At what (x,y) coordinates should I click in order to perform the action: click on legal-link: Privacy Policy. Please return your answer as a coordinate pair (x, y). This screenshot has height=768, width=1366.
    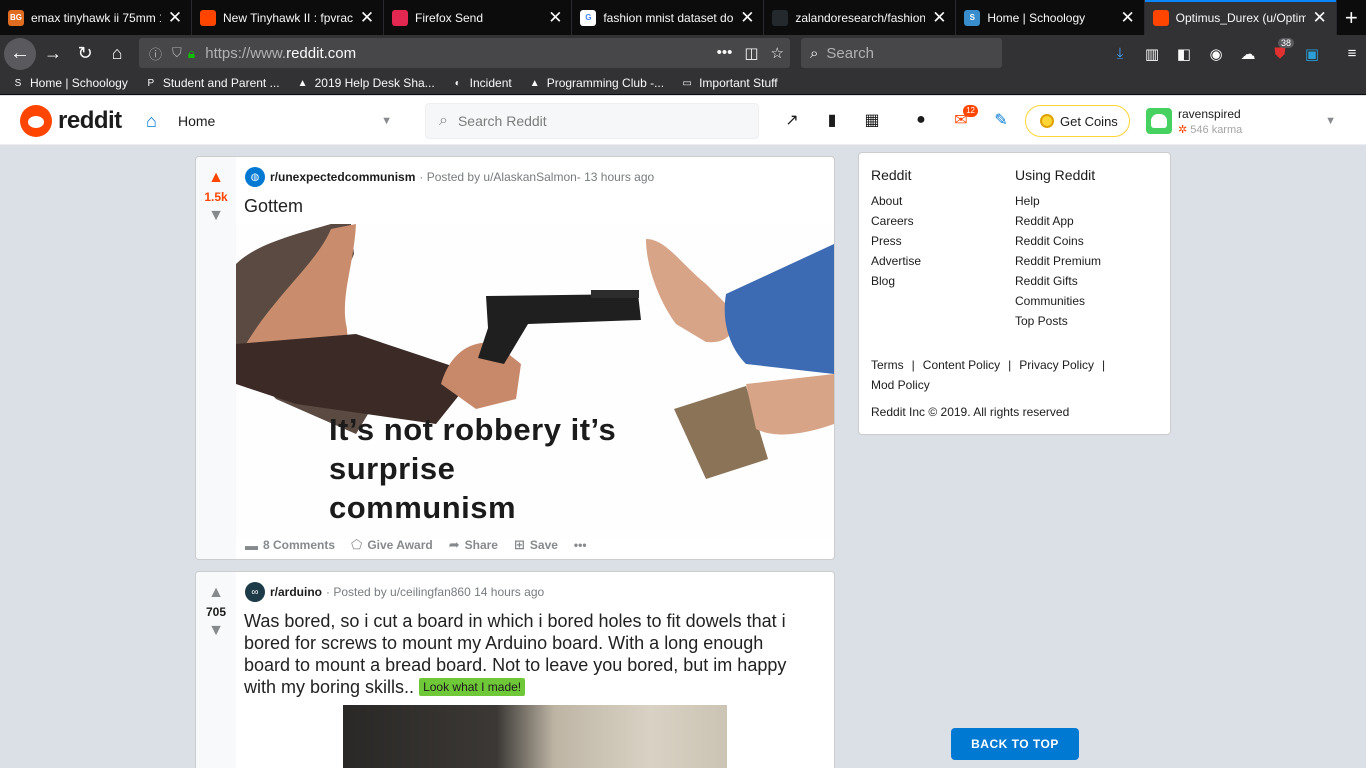
    Looking at the image, I should click on (1056, 365).